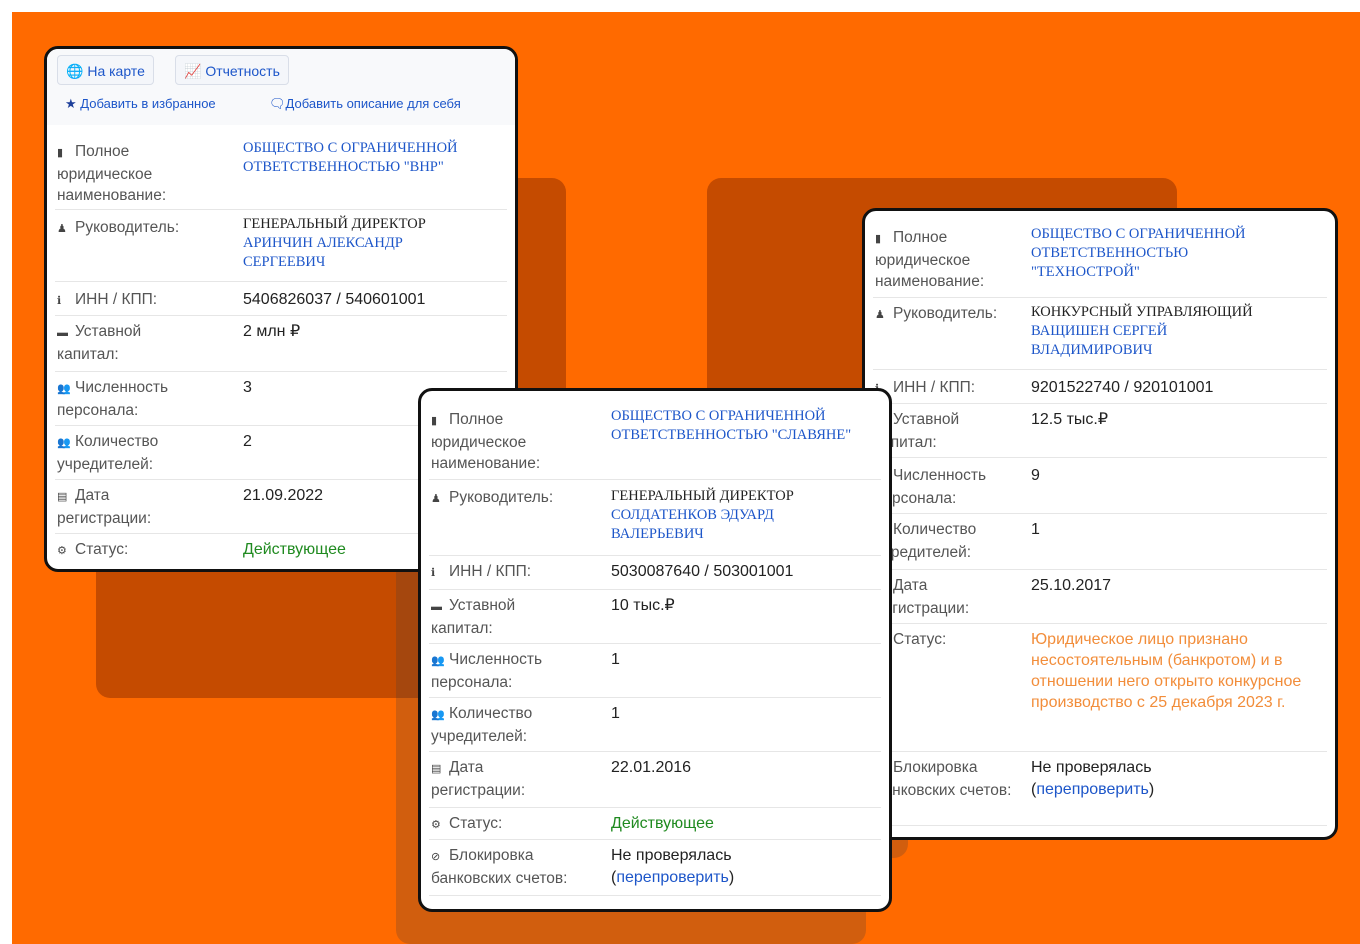 This screenshot has height=944, width=1360. I want to click on account-block-label: ⊘Блокировка банковских счетов:, so click(499, 867).